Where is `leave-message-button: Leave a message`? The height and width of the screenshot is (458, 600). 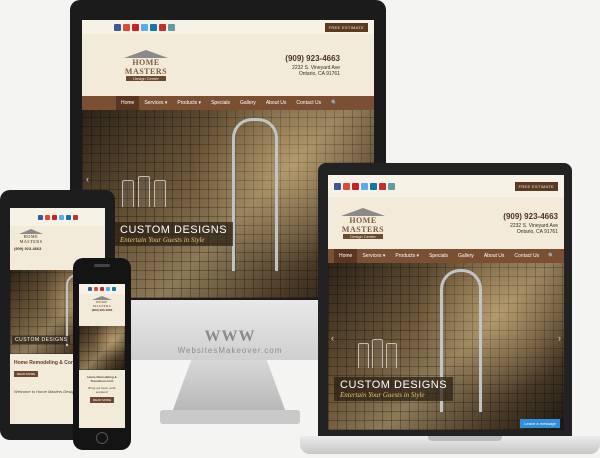 leave-message-button: Leave a message is located at coordinates (540, 423).